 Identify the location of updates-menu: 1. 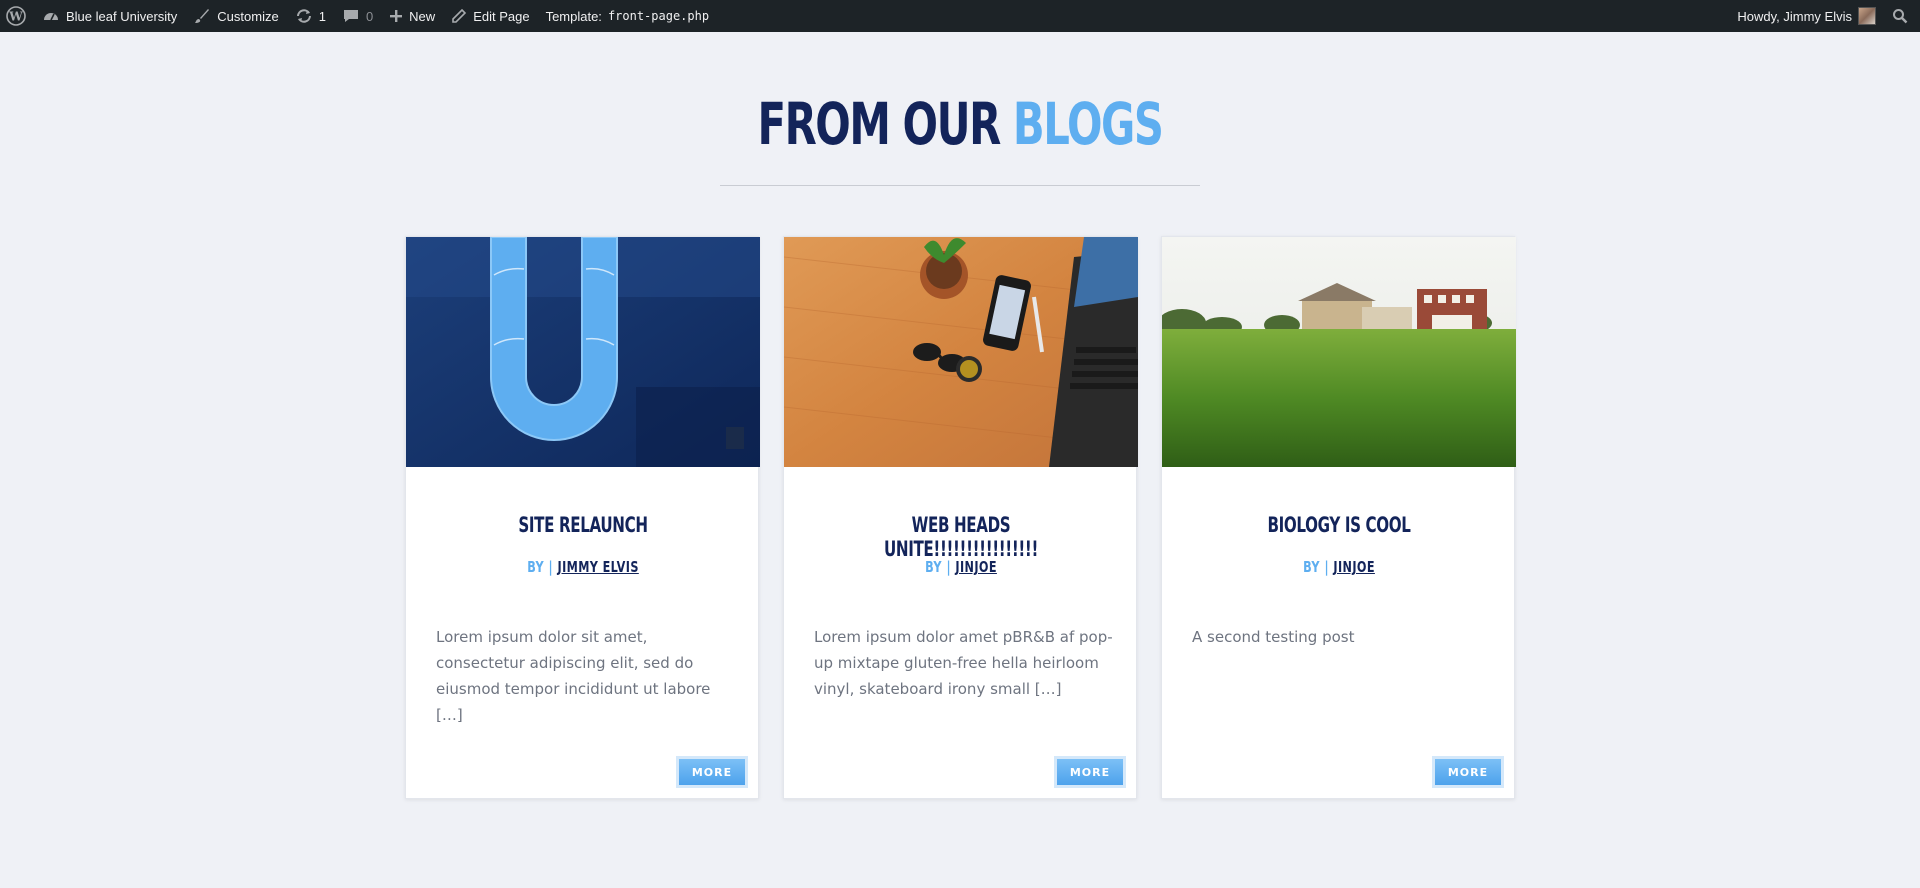
(310, 16).